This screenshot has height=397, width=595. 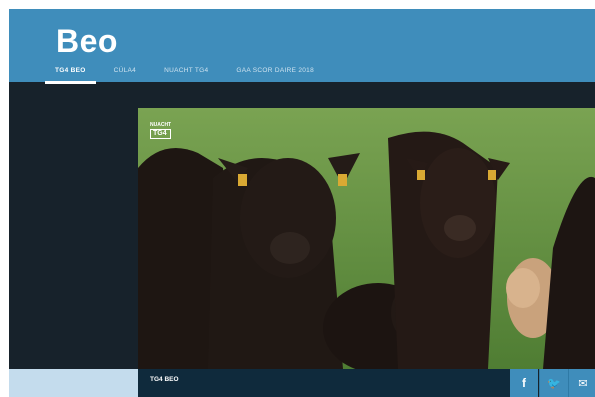 I want to click on twitter-icon: 🐦, so click(x=554, y=383).